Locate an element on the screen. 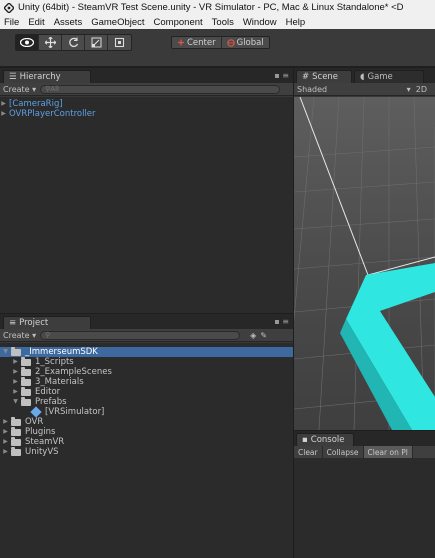 The image size is (435, 558). mode-2d-toggle: ▾ 2D is located at coordinates (417, 89).